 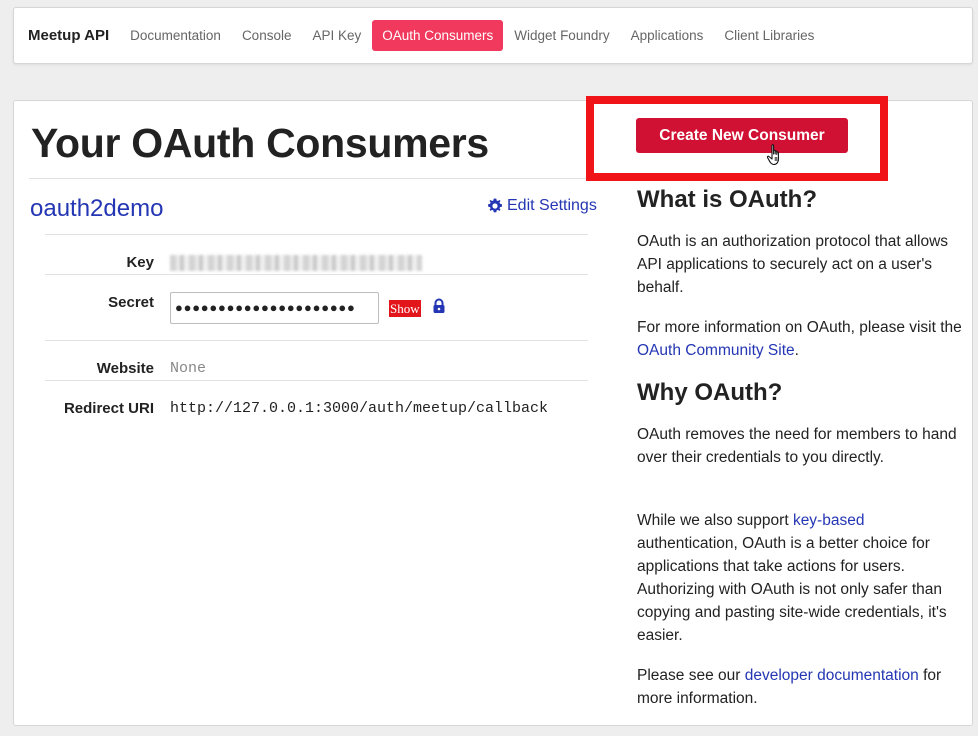 I want to click on secret-label: Secret, so click(x=131, y=302).